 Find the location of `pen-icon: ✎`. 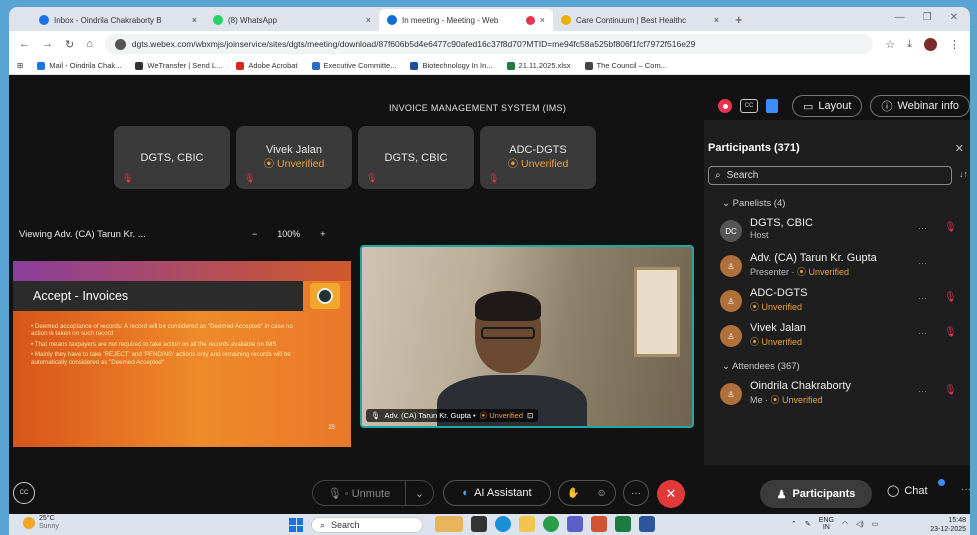

pen-icon: ✎ is located at coordinates (808, 524).